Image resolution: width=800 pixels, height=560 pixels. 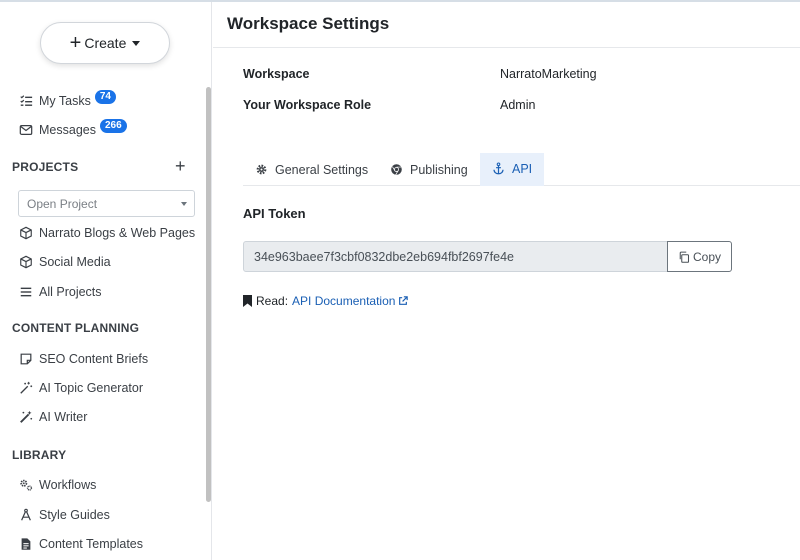 What do you see at coordinates (105, 97) in the screenshot?
I see `tasks-count-badge: 74` at bounding box center [105, 97].